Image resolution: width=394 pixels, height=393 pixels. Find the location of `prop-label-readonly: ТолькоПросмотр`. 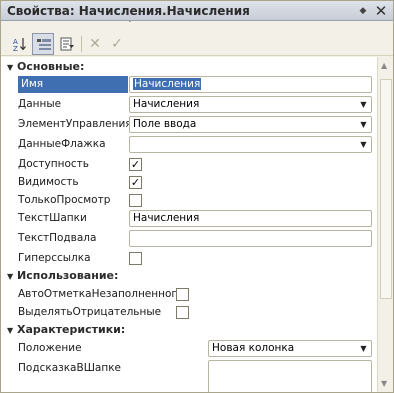

prop-label-readonly: ТолькоПросмотр is located at coordinates (64, 200).